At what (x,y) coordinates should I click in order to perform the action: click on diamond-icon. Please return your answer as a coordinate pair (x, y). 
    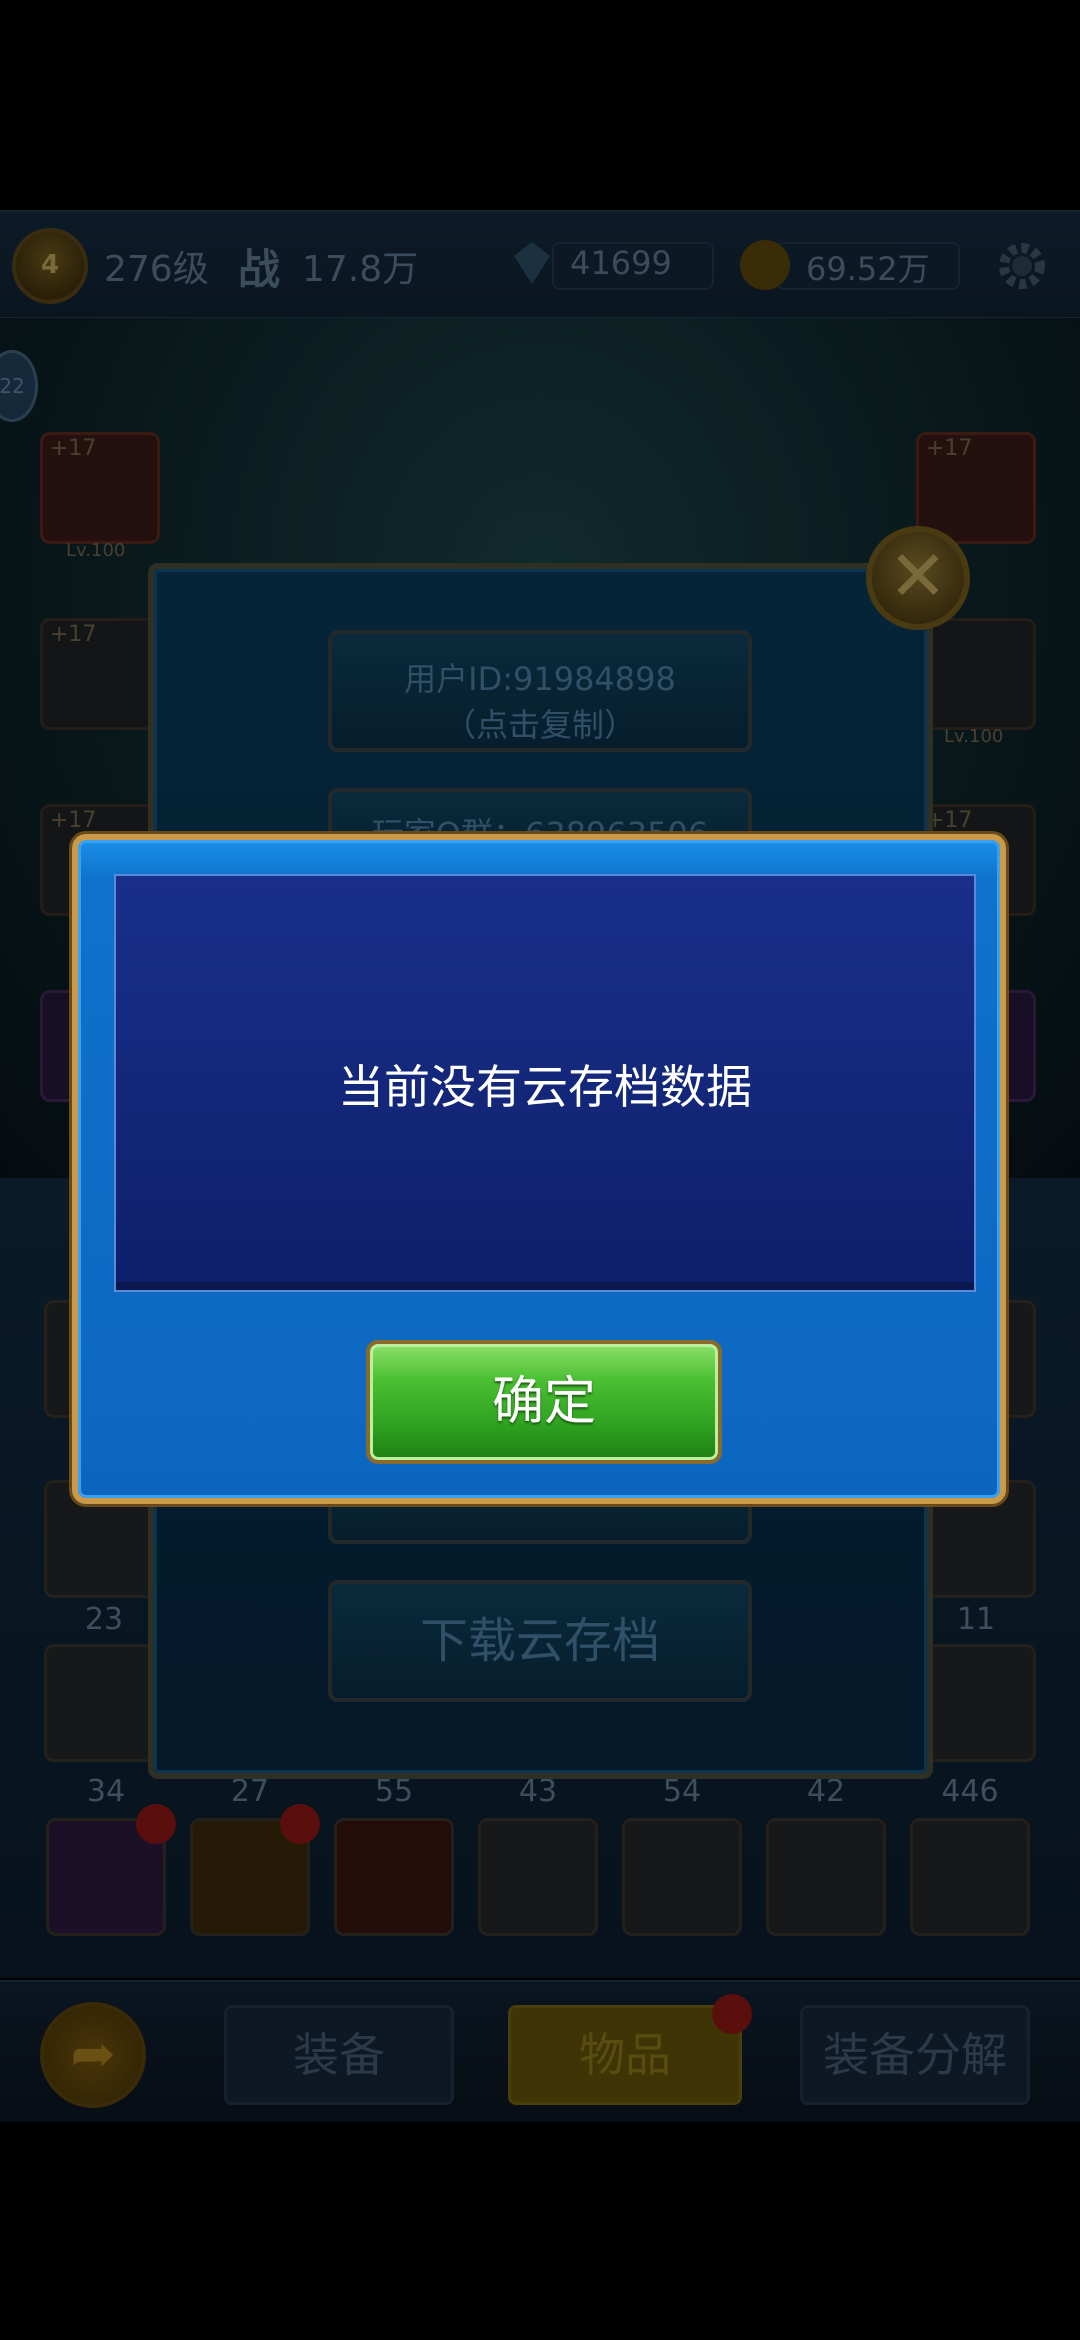
    Looking at the image, I should click on (532, 263).